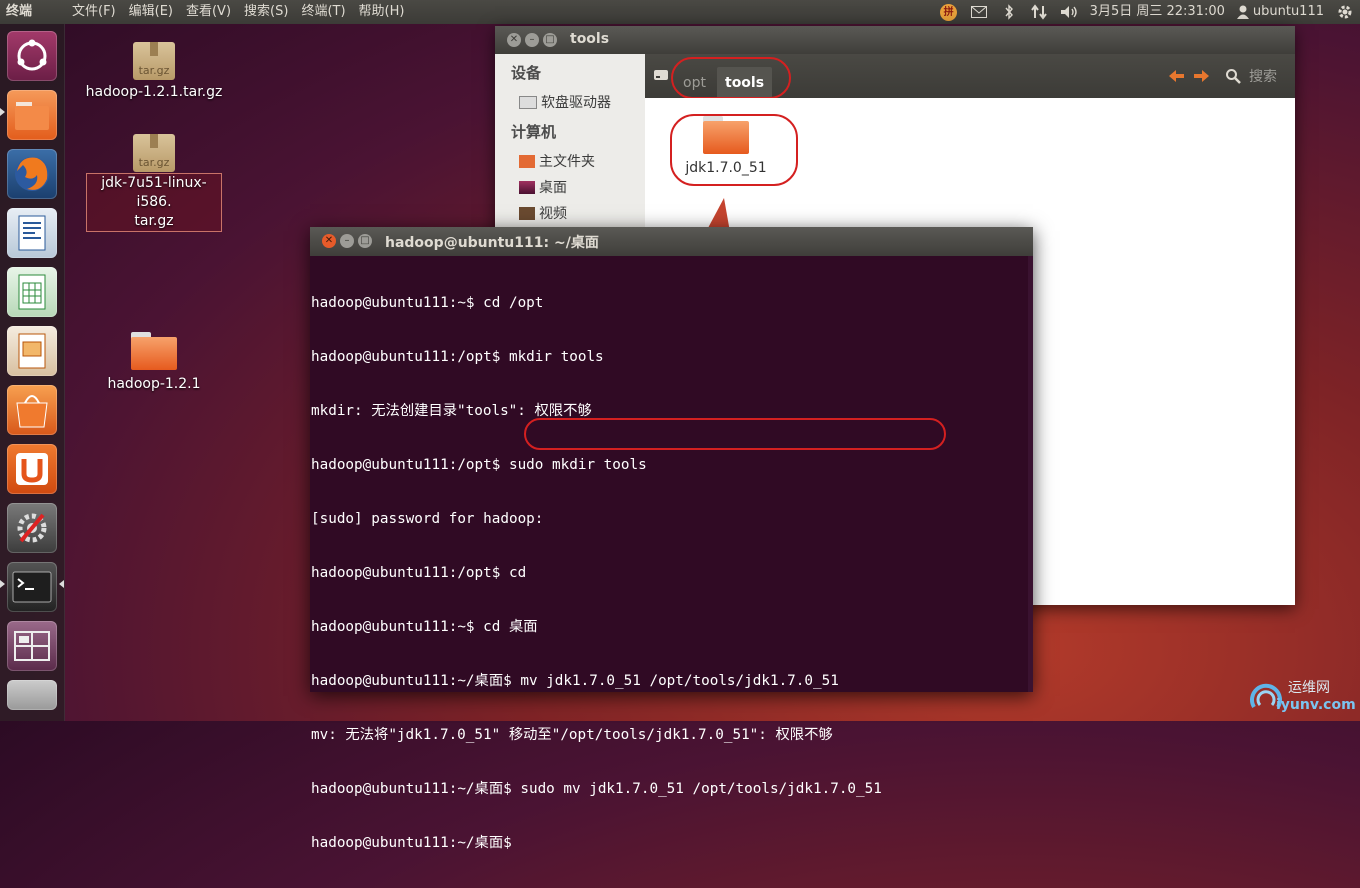 The width and height of the screenshot is (1360, 888). What do you see at coordinates (671, 241) in the screenshot?
I see `terminal-titlebar: ✕ – □ hadoop@ubuntu111: ~/桌面` at bounding box center [671, 241].